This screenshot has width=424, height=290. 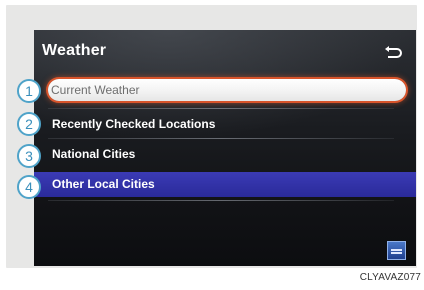 What do you see at coordinates (227, 90) in the screenshot?
I see `menu-item-current-weather: Current Weather` at bounding box center [227, 90].